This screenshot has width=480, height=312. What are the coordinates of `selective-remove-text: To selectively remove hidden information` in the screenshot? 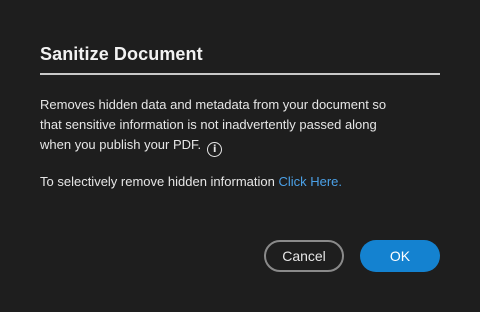 It's located at (159, 181).